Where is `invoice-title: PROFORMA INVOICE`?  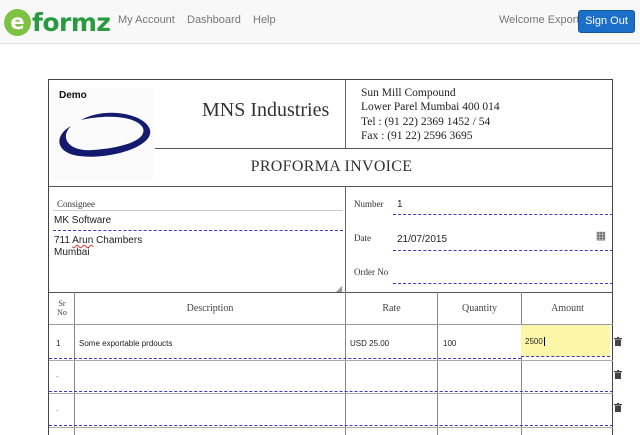 invoice-title: PROFORMA INVOICE is located at coordinates (331, 166).